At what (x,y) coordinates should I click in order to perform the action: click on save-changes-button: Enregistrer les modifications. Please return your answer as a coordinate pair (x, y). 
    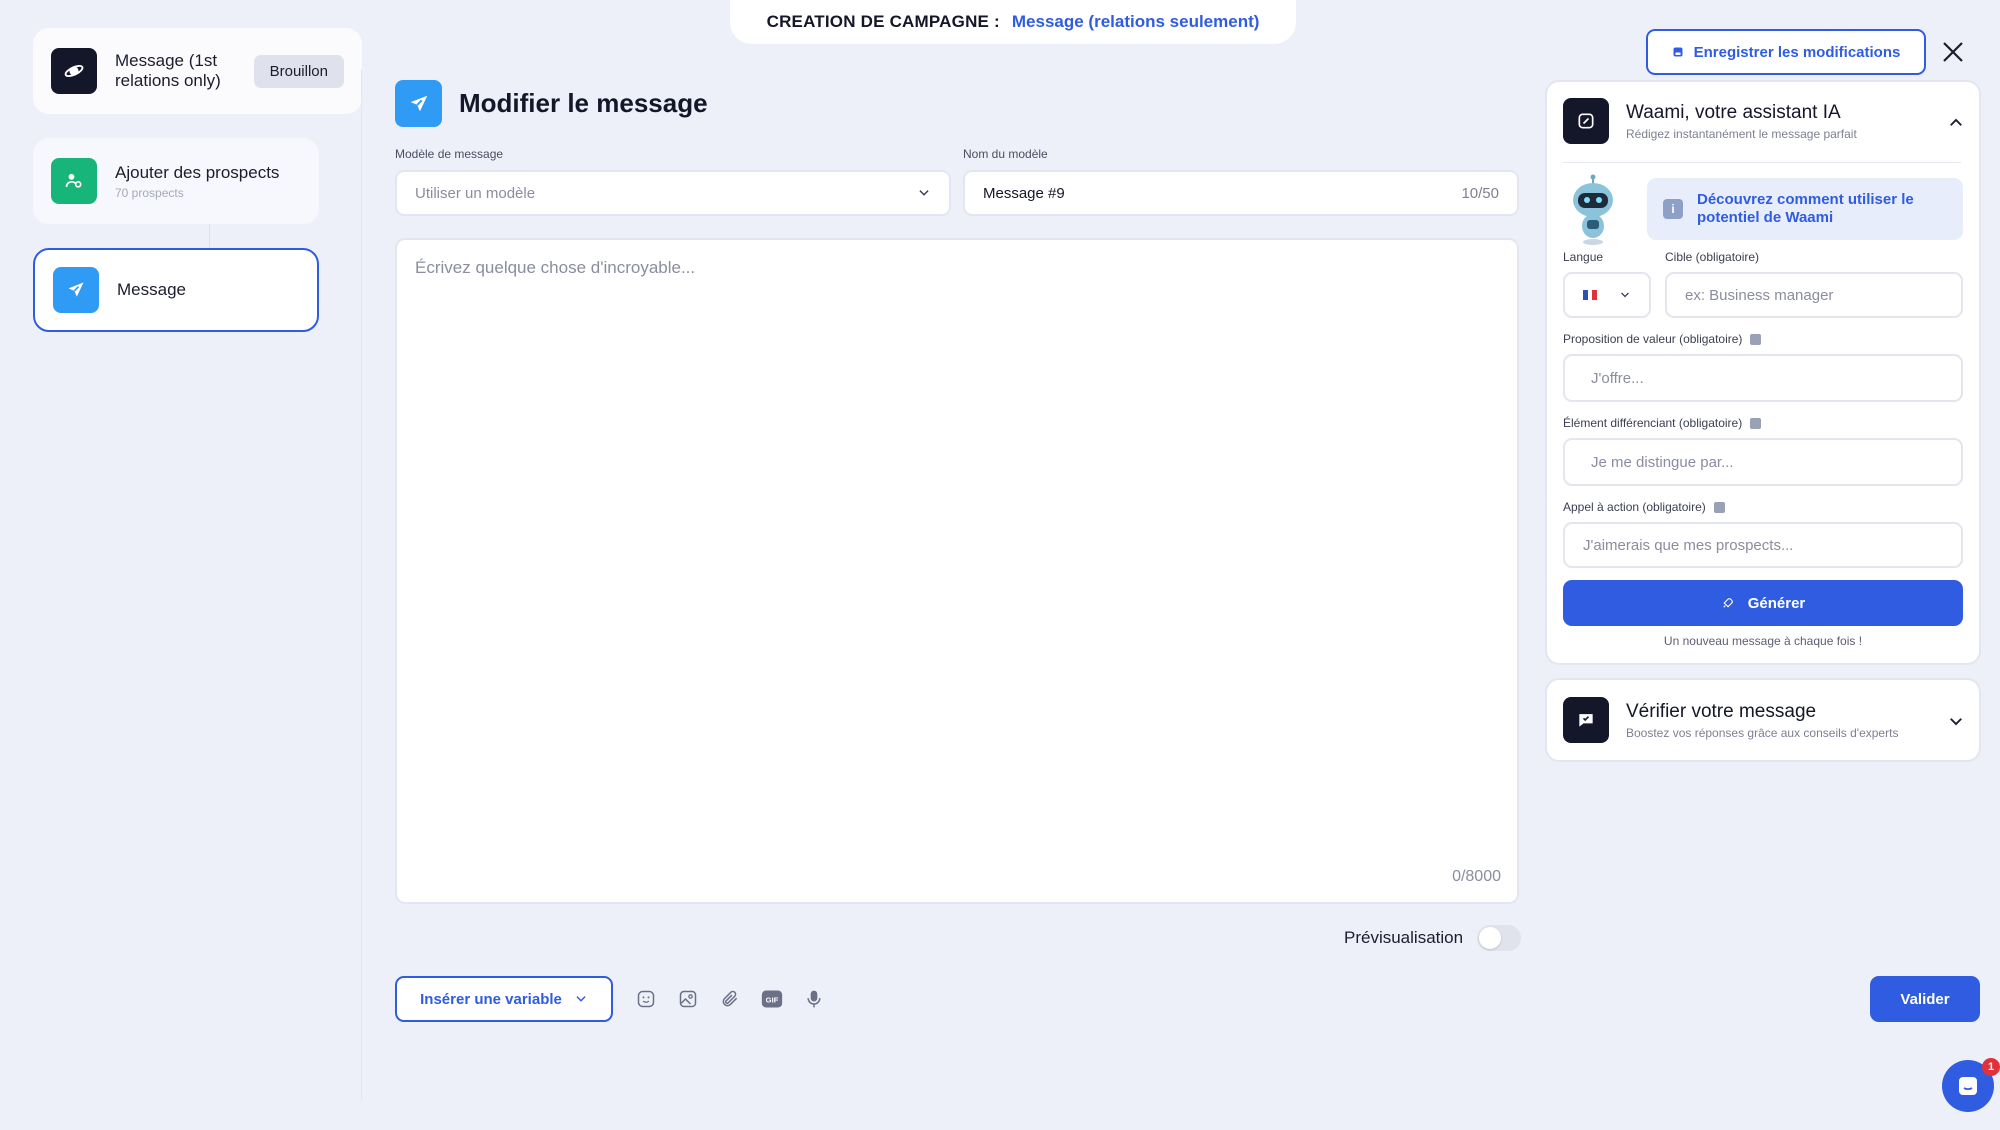
    Looking at the image, I should click on (1786, 52).